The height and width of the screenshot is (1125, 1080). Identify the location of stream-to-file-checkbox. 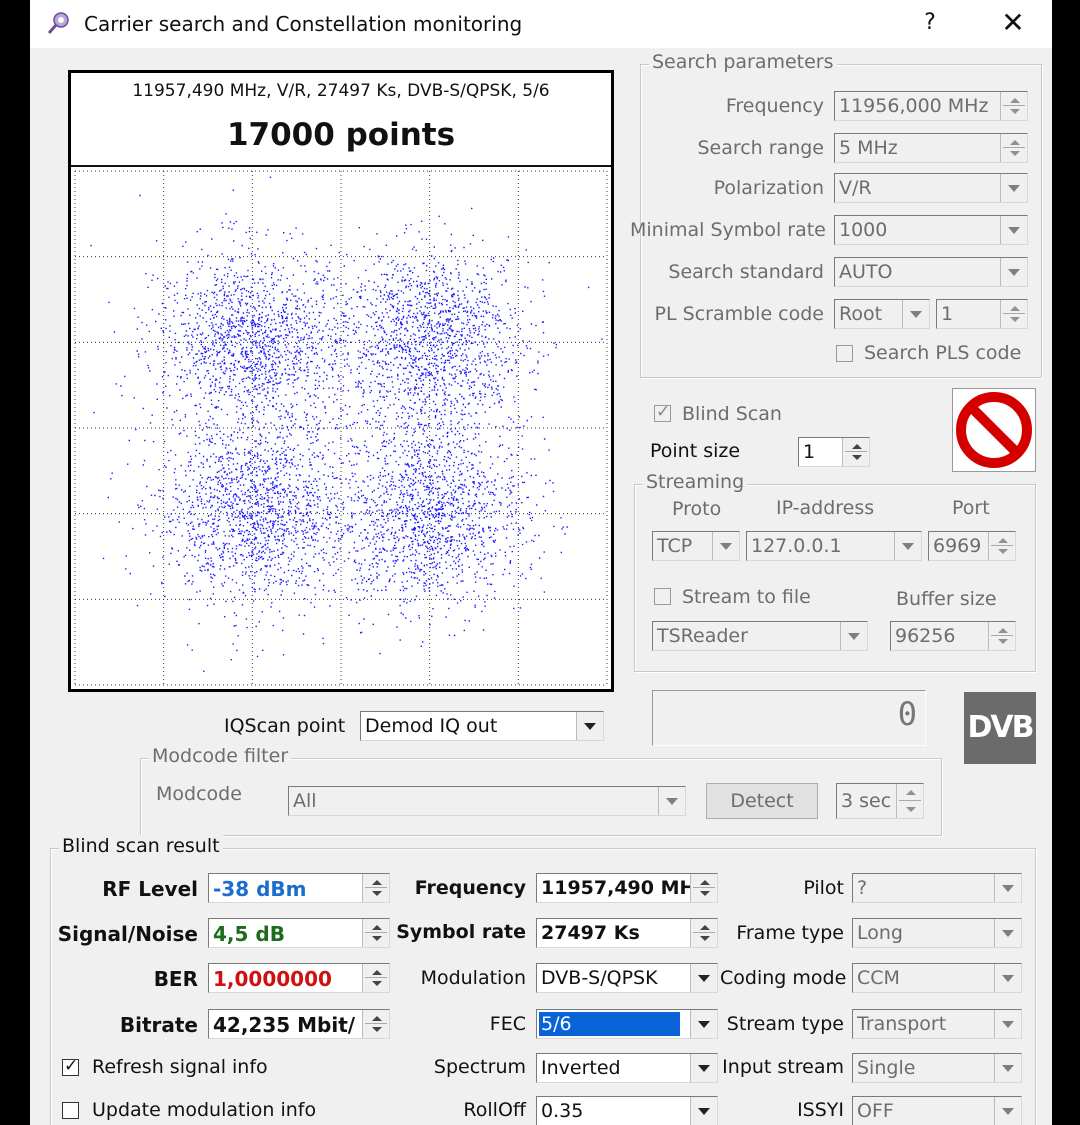
(662, 596).